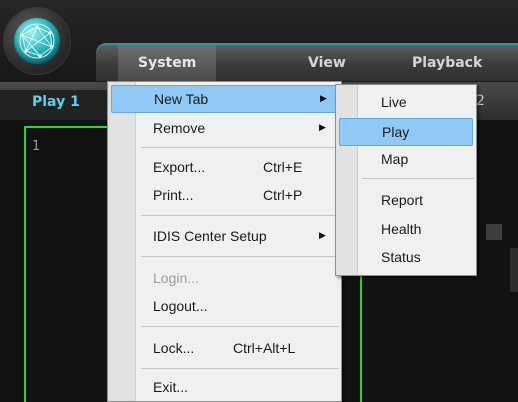  I want to click on menu-item-shortcut: Ctrl+E, so click(283, 167).